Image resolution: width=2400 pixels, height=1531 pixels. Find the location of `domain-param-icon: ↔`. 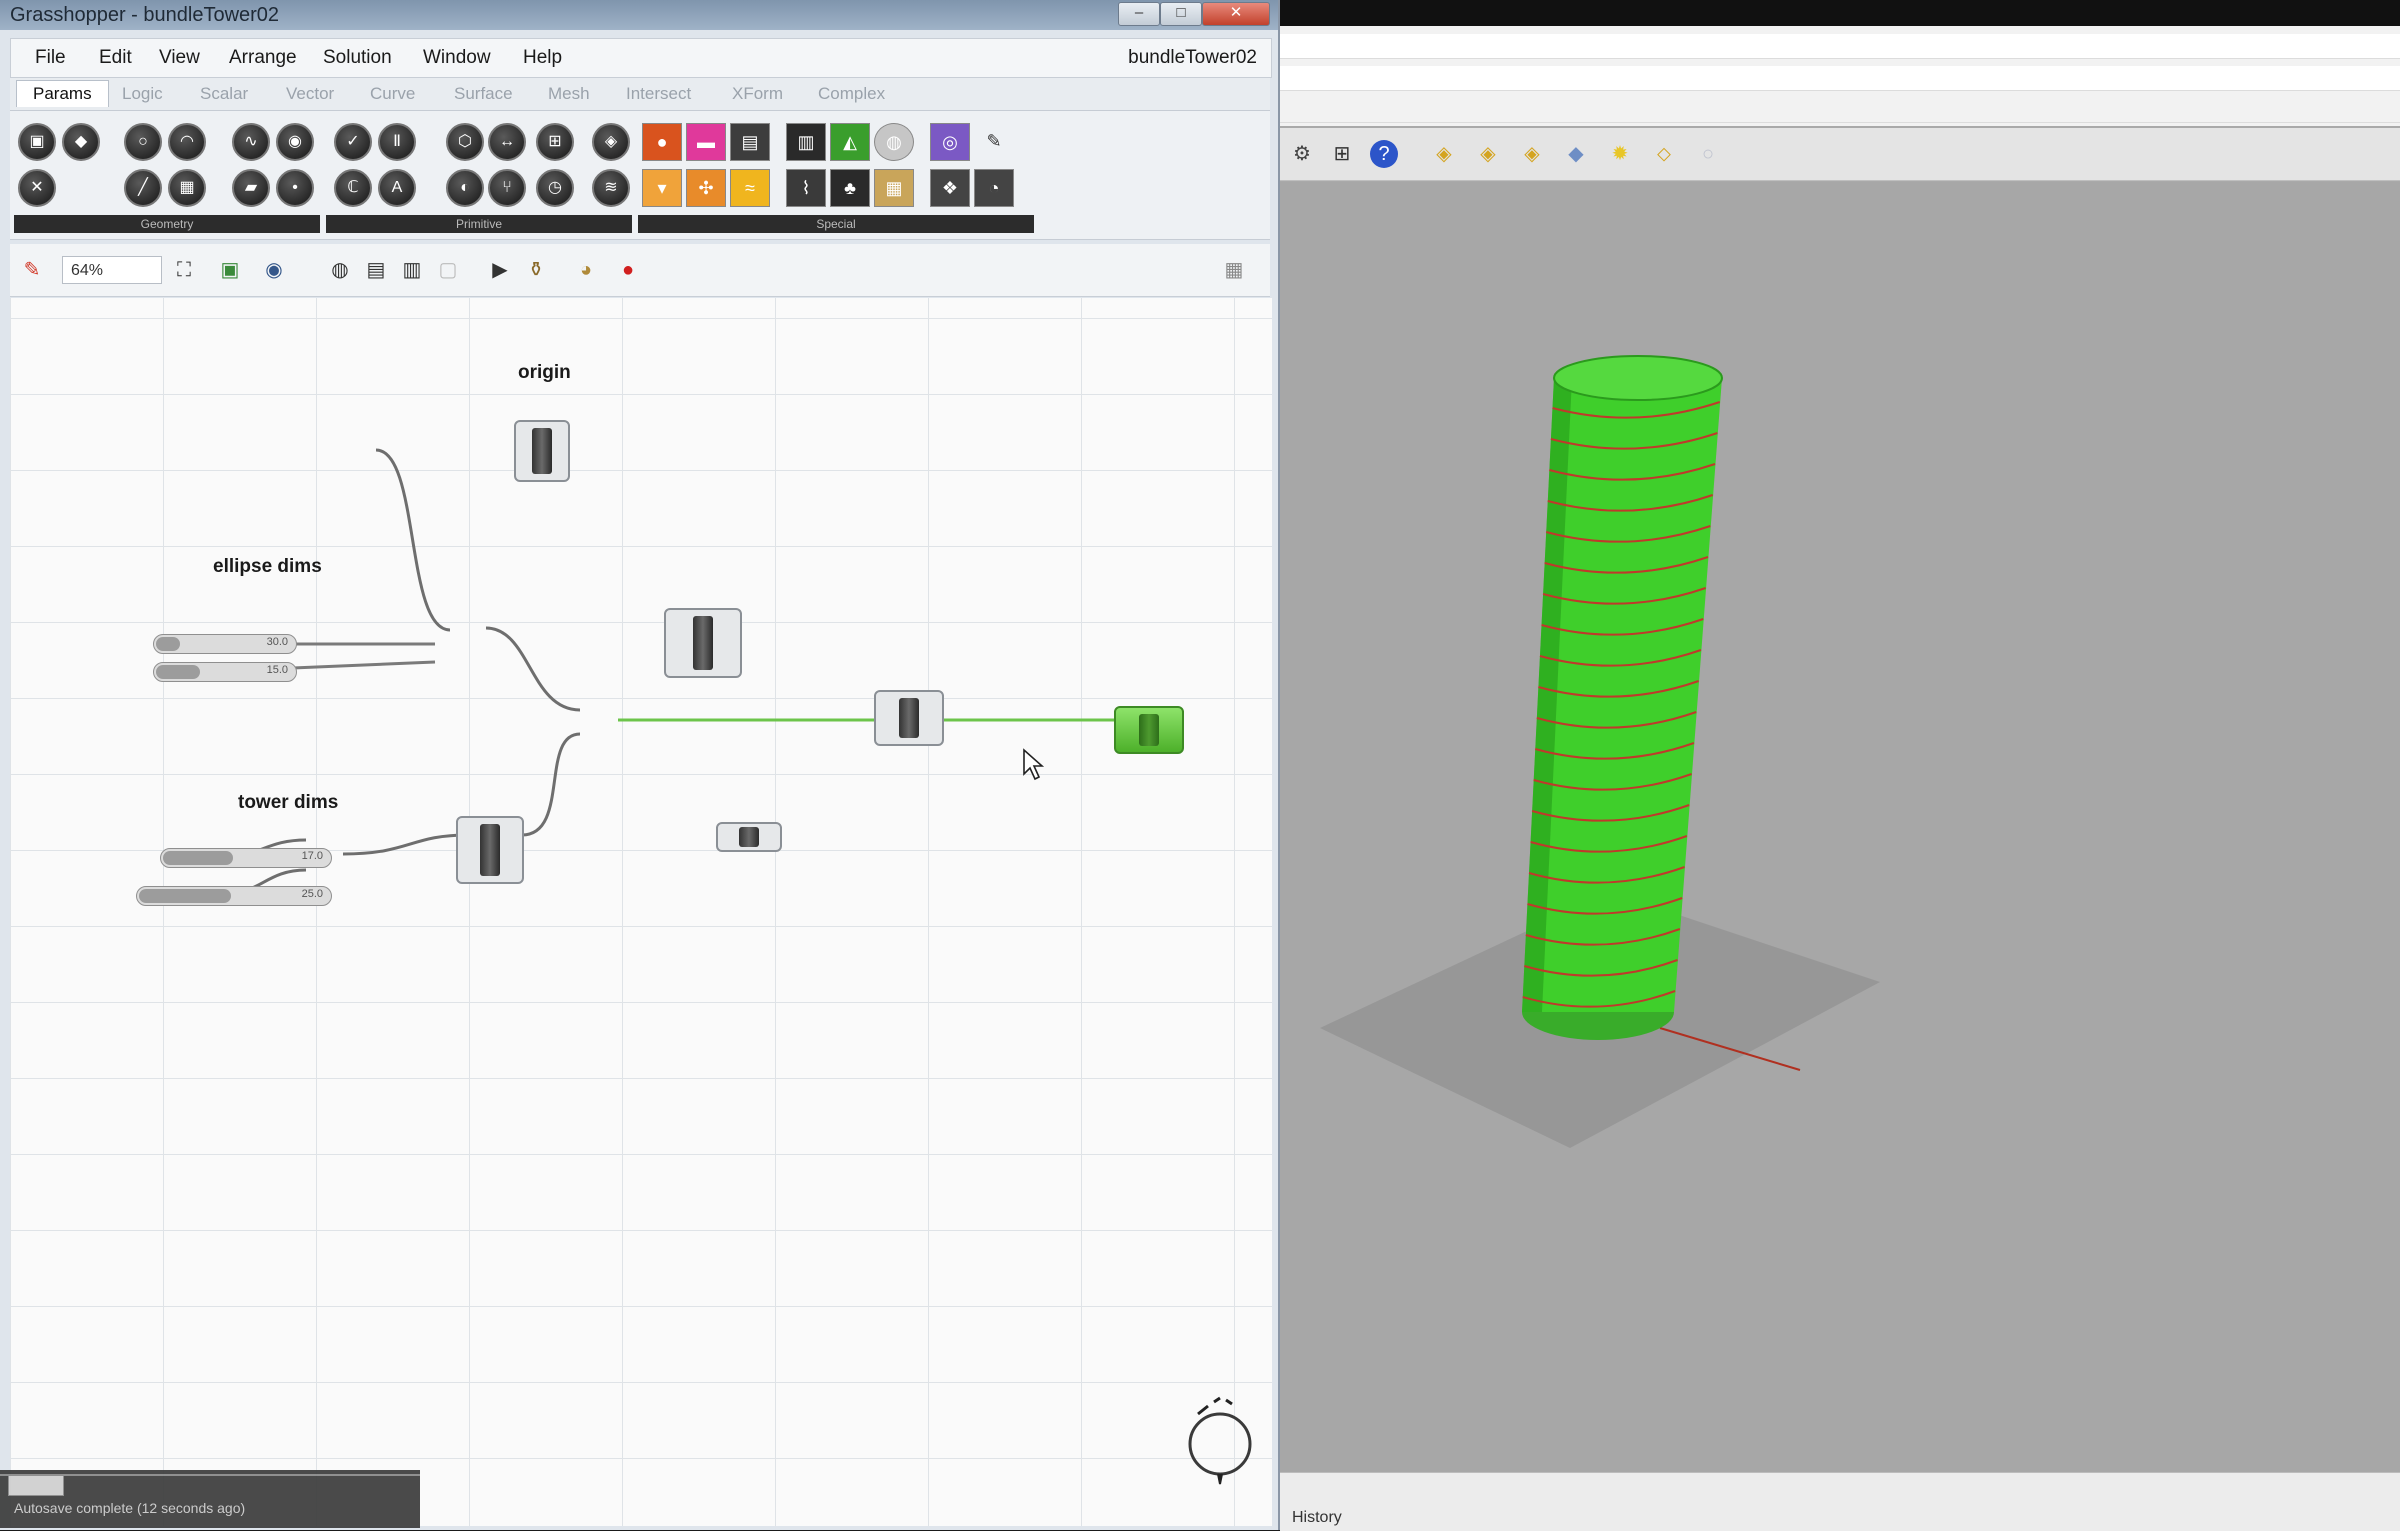

domain-param-icon: ↔ is located at coordinates (507, 142).